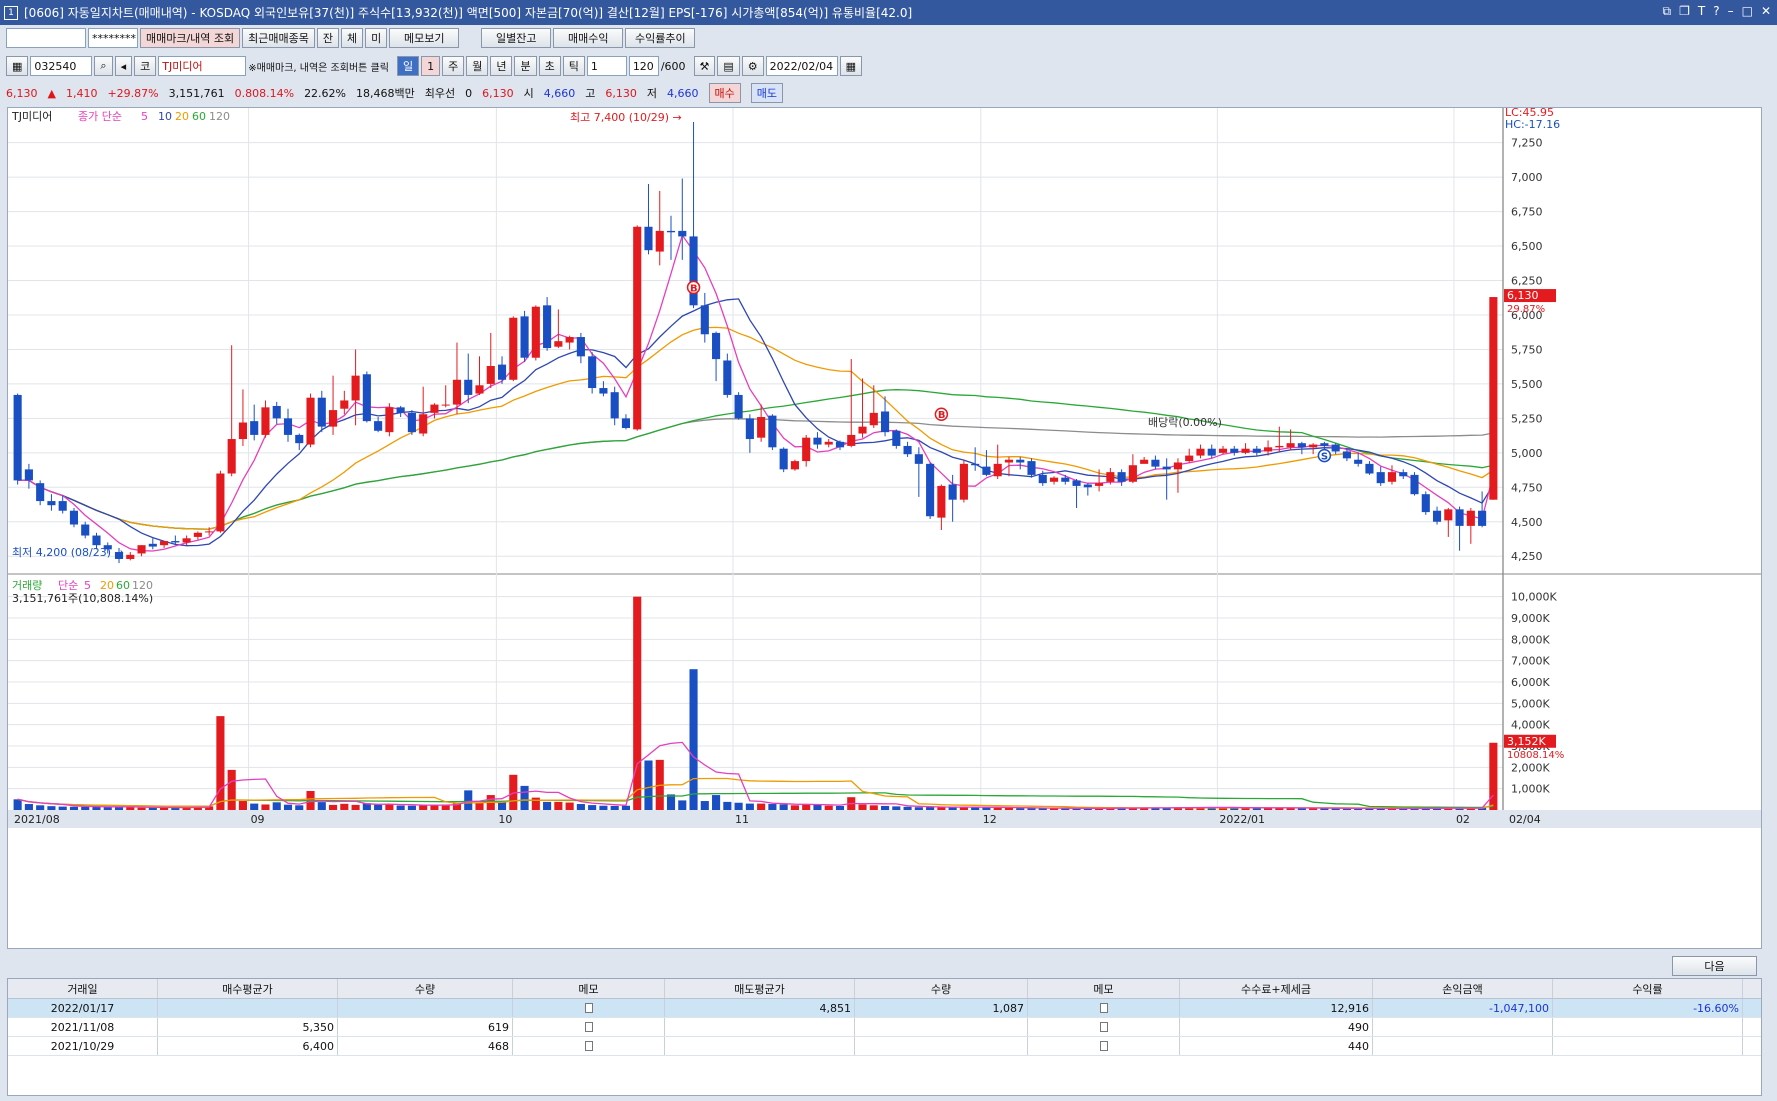  What do you see at coordinates (573, 66) in the screenshot?
I see `period-tick: 틱` at bounding box center [573, 66].